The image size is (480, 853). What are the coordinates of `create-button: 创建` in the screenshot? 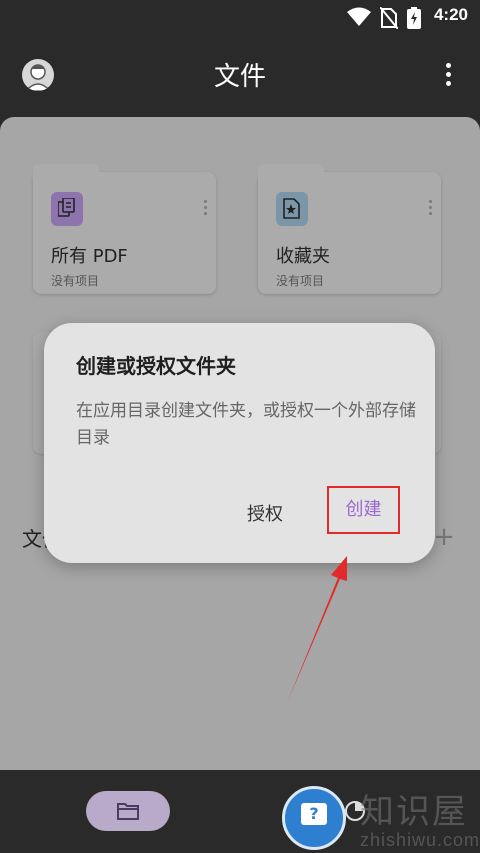 It's located at (363, 510).